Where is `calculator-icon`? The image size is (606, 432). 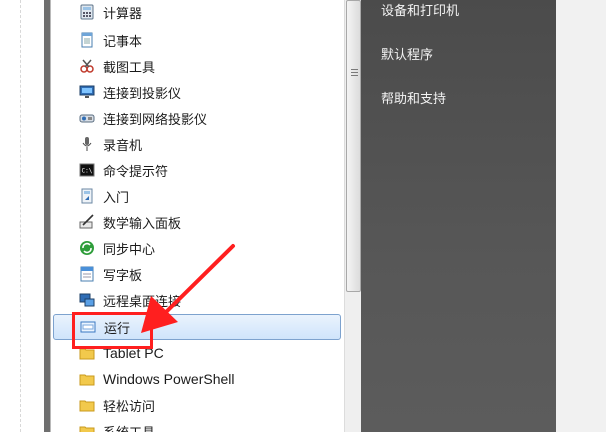 calculator-icon is located at coordinates (87, 12).